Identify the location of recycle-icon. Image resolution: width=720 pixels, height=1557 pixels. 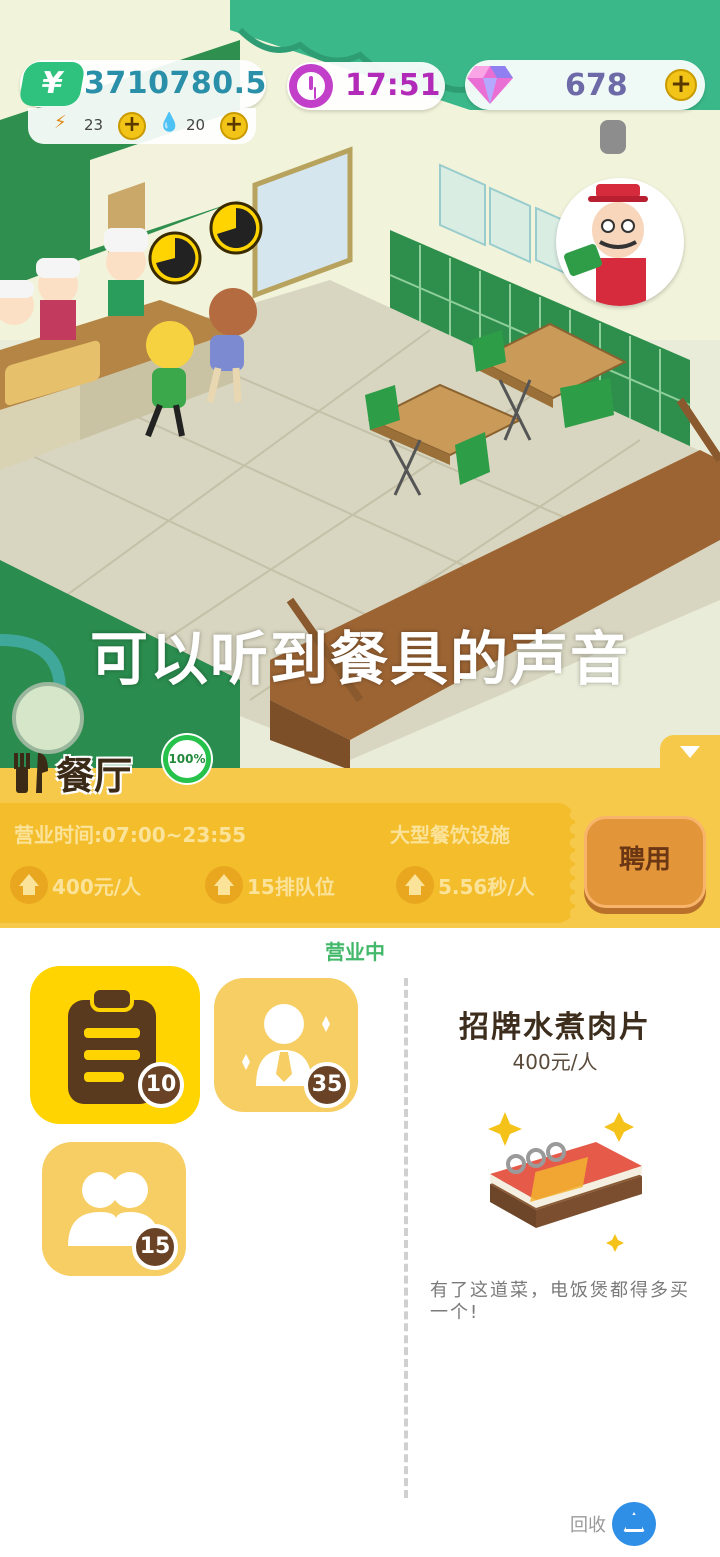
(634, 1524).